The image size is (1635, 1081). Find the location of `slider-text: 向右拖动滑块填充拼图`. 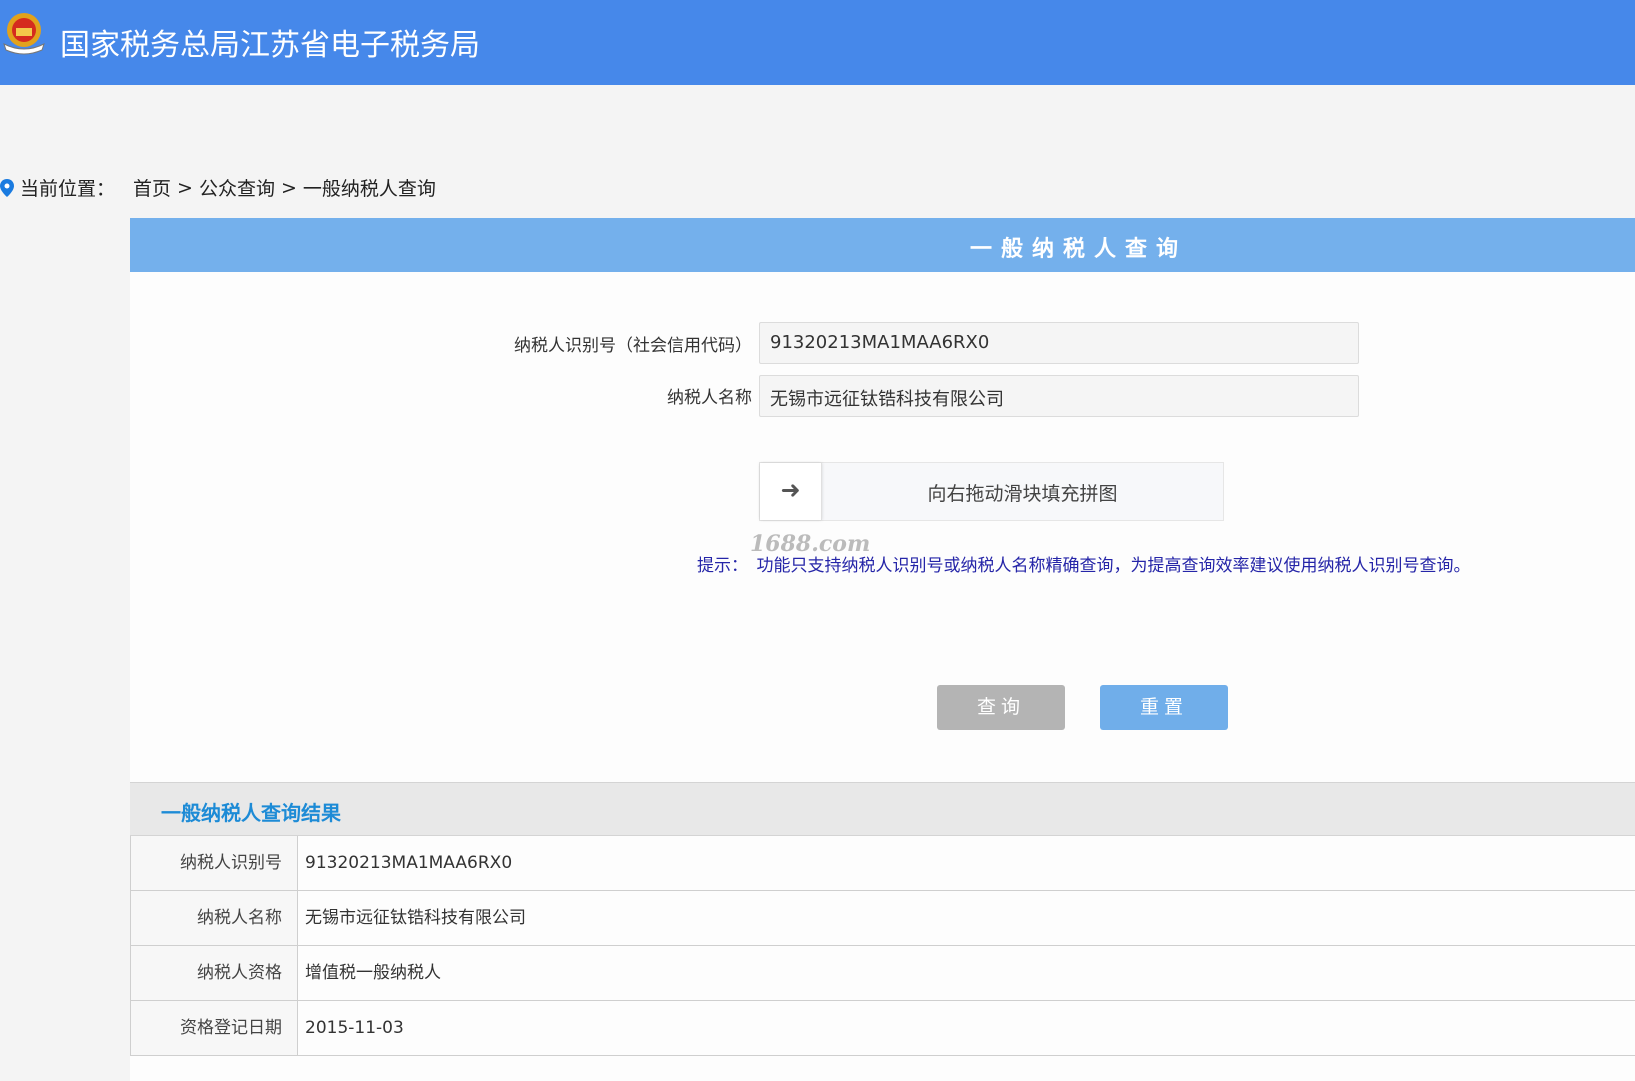

slider-text: 向右拖动滑块填充拼图 is located at coordinates (1022, 494).